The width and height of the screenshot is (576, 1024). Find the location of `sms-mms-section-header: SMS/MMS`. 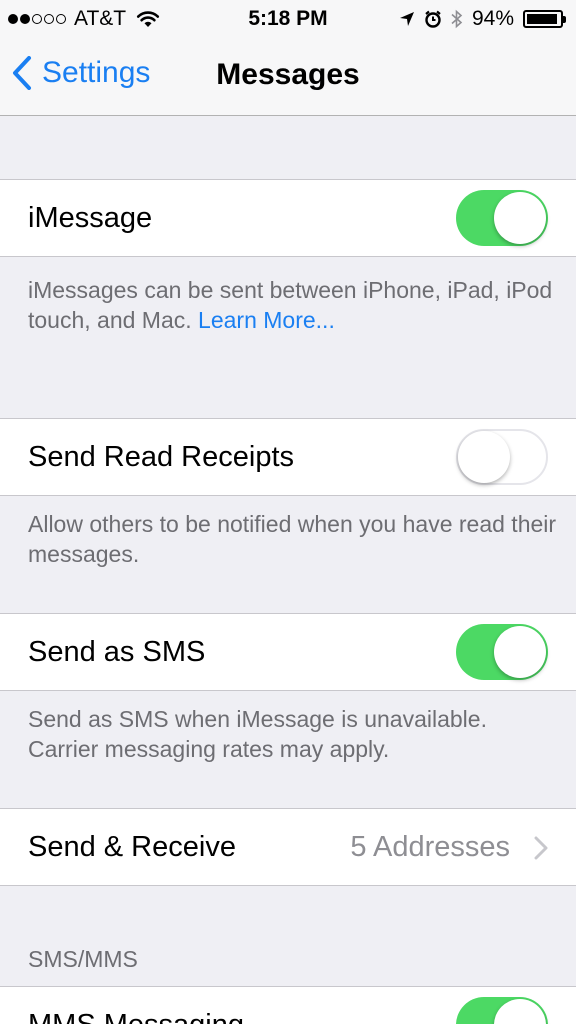

sms-mms-section-header: SMS/MMS is located at coordinates (83, 959).